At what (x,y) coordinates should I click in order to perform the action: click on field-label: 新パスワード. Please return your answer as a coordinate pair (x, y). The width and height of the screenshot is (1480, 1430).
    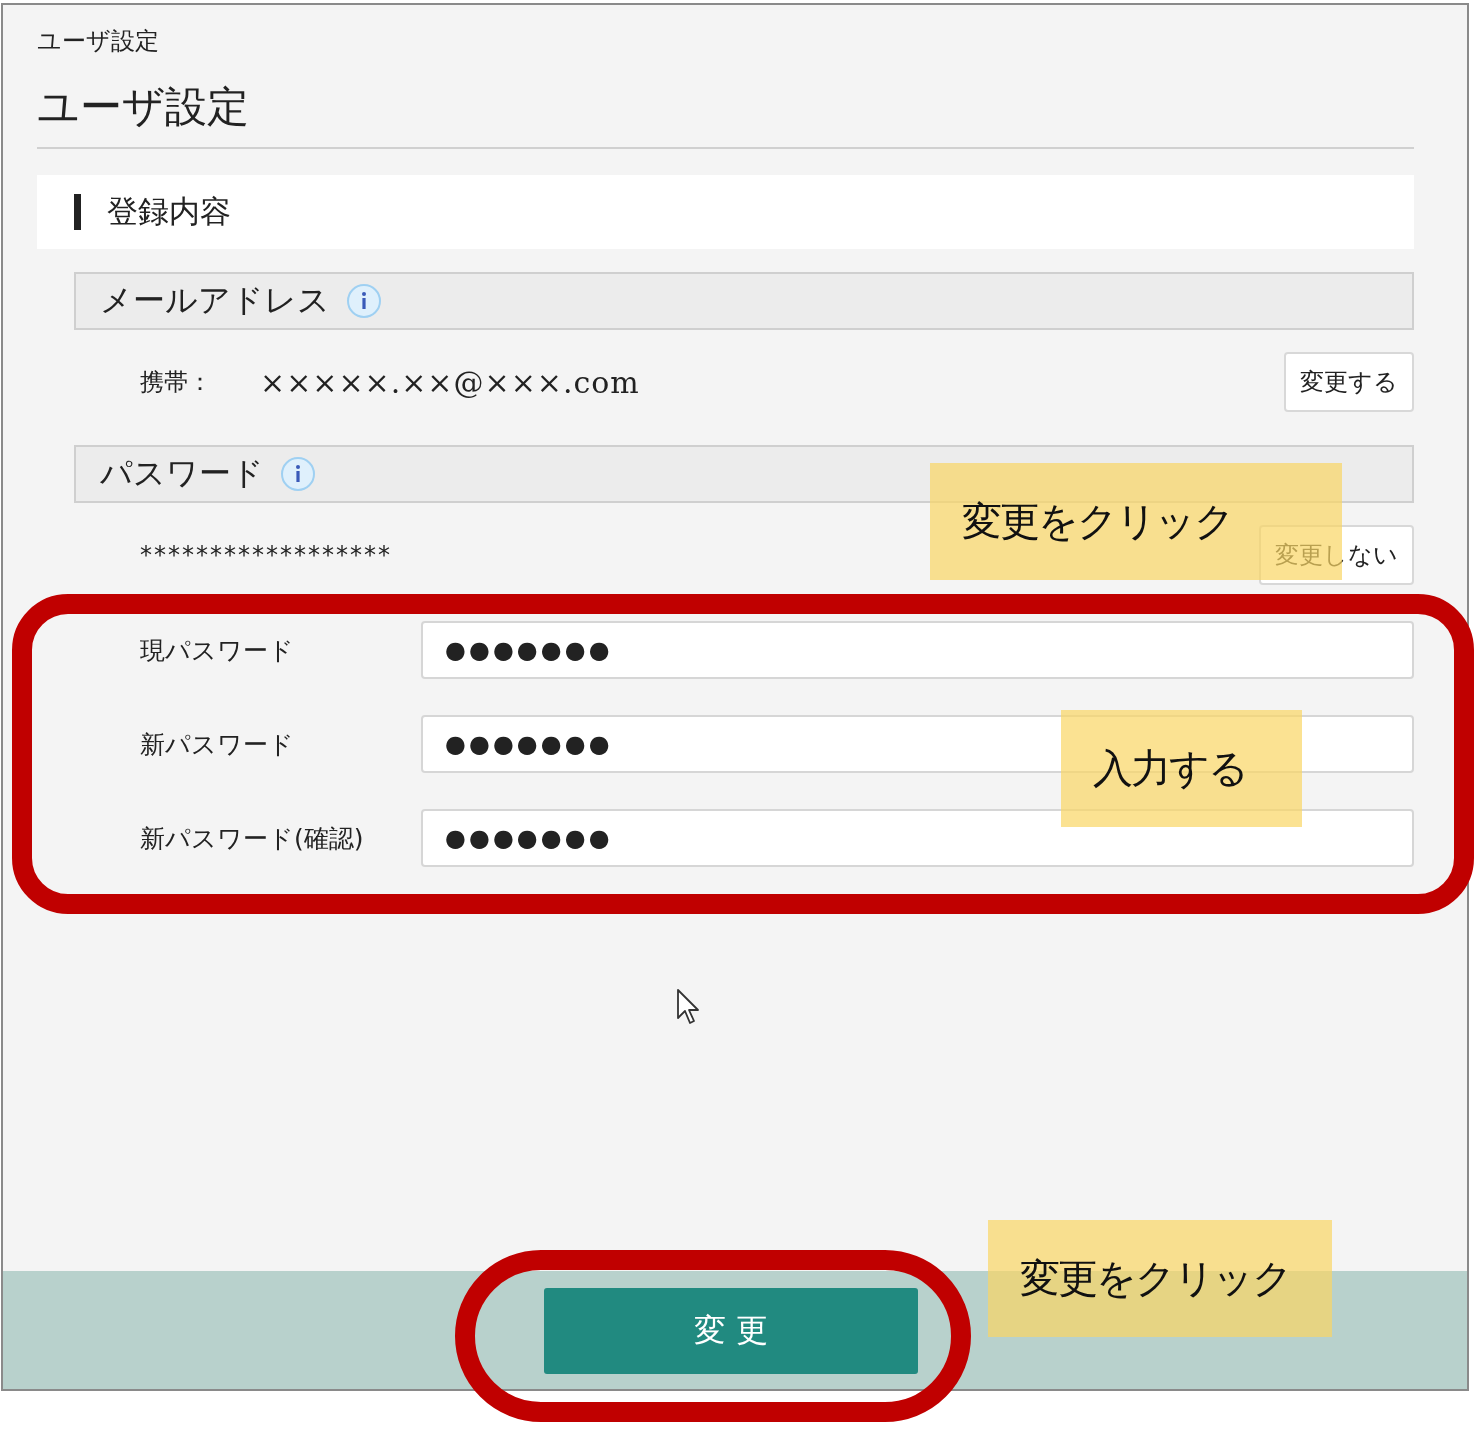
    Looking at the image, I should click on (217, 744).